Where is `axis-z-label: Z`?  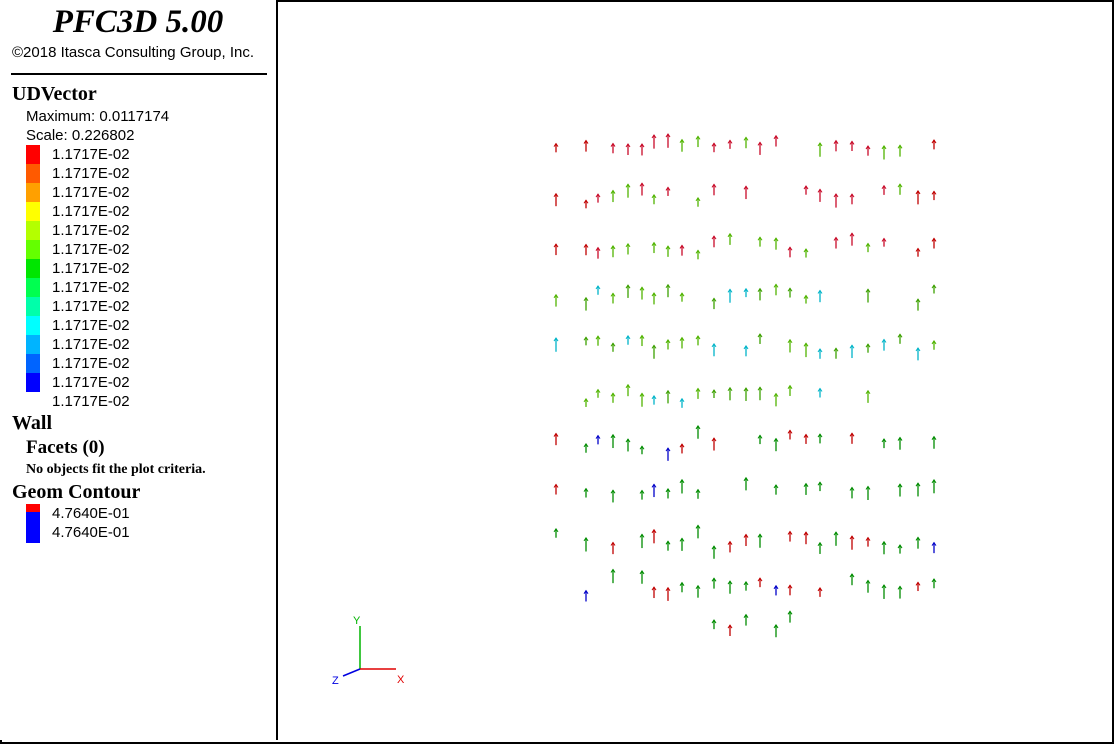 axis-z-label: Z is located at coordinates (335, 681).